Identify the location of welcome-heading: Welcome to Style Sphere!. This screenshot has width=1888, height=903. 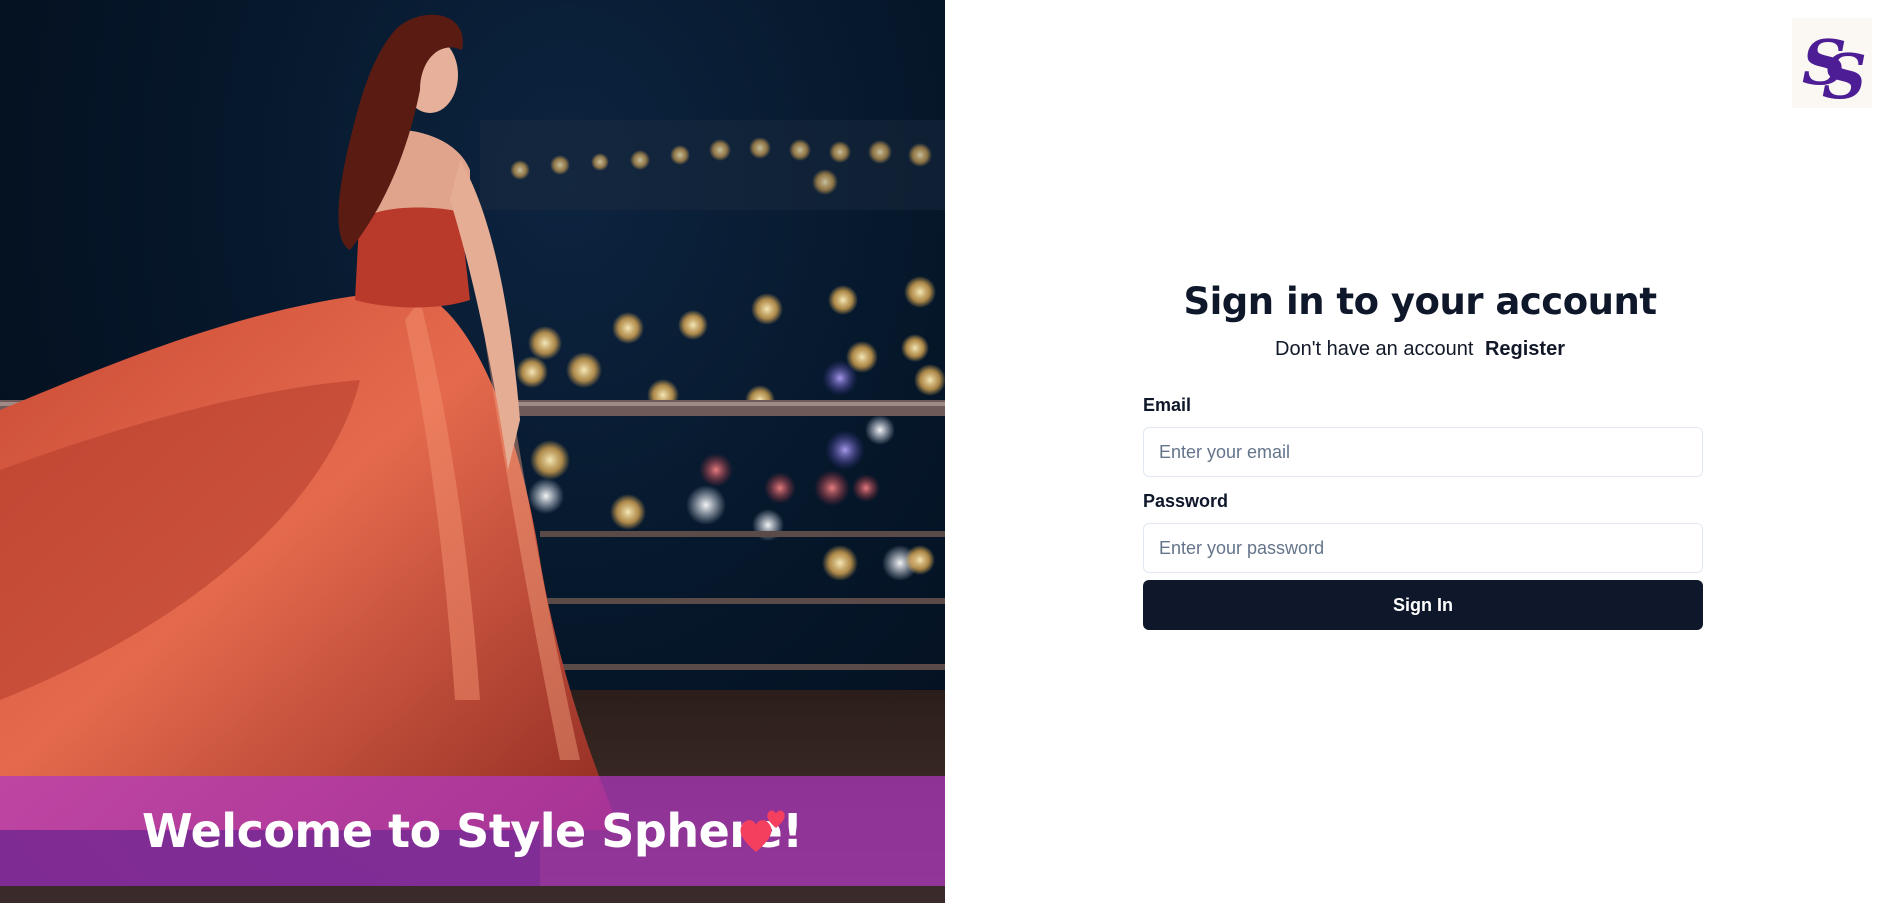
(472, 831).